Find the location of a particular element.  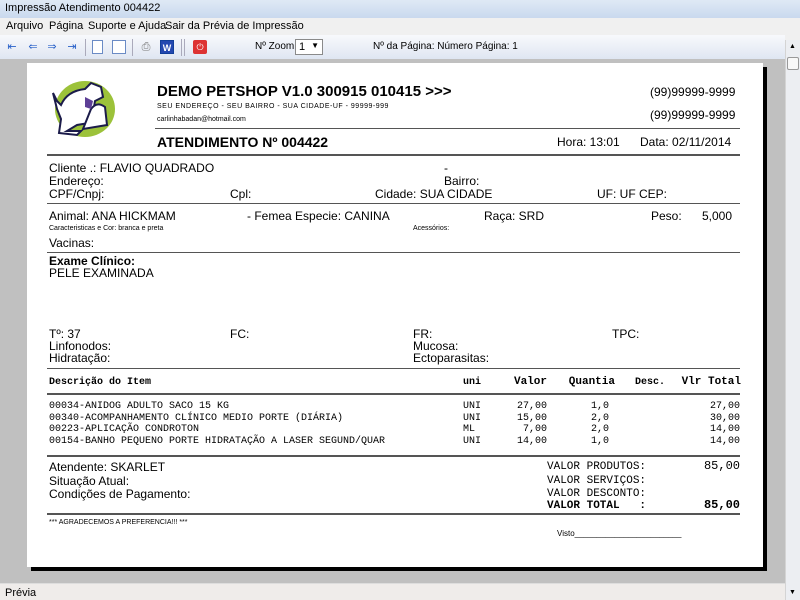

col-total: Vlr Total is located at coordinates (711, 382).